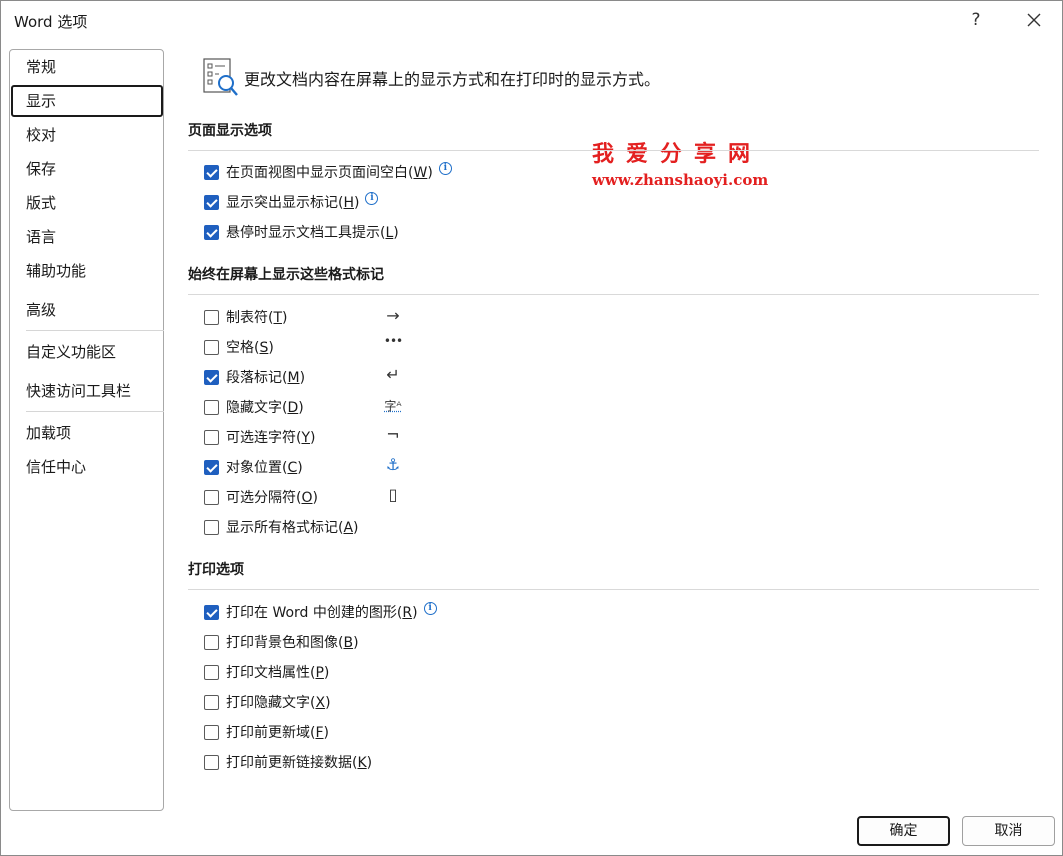 The width and height of the screenshot is (1063, 856). What do you see at coordinates (680, 180) in the screenshot?
I see `watermark-url: www.zhanshaoyi.com` at bounding box center [680, 180].